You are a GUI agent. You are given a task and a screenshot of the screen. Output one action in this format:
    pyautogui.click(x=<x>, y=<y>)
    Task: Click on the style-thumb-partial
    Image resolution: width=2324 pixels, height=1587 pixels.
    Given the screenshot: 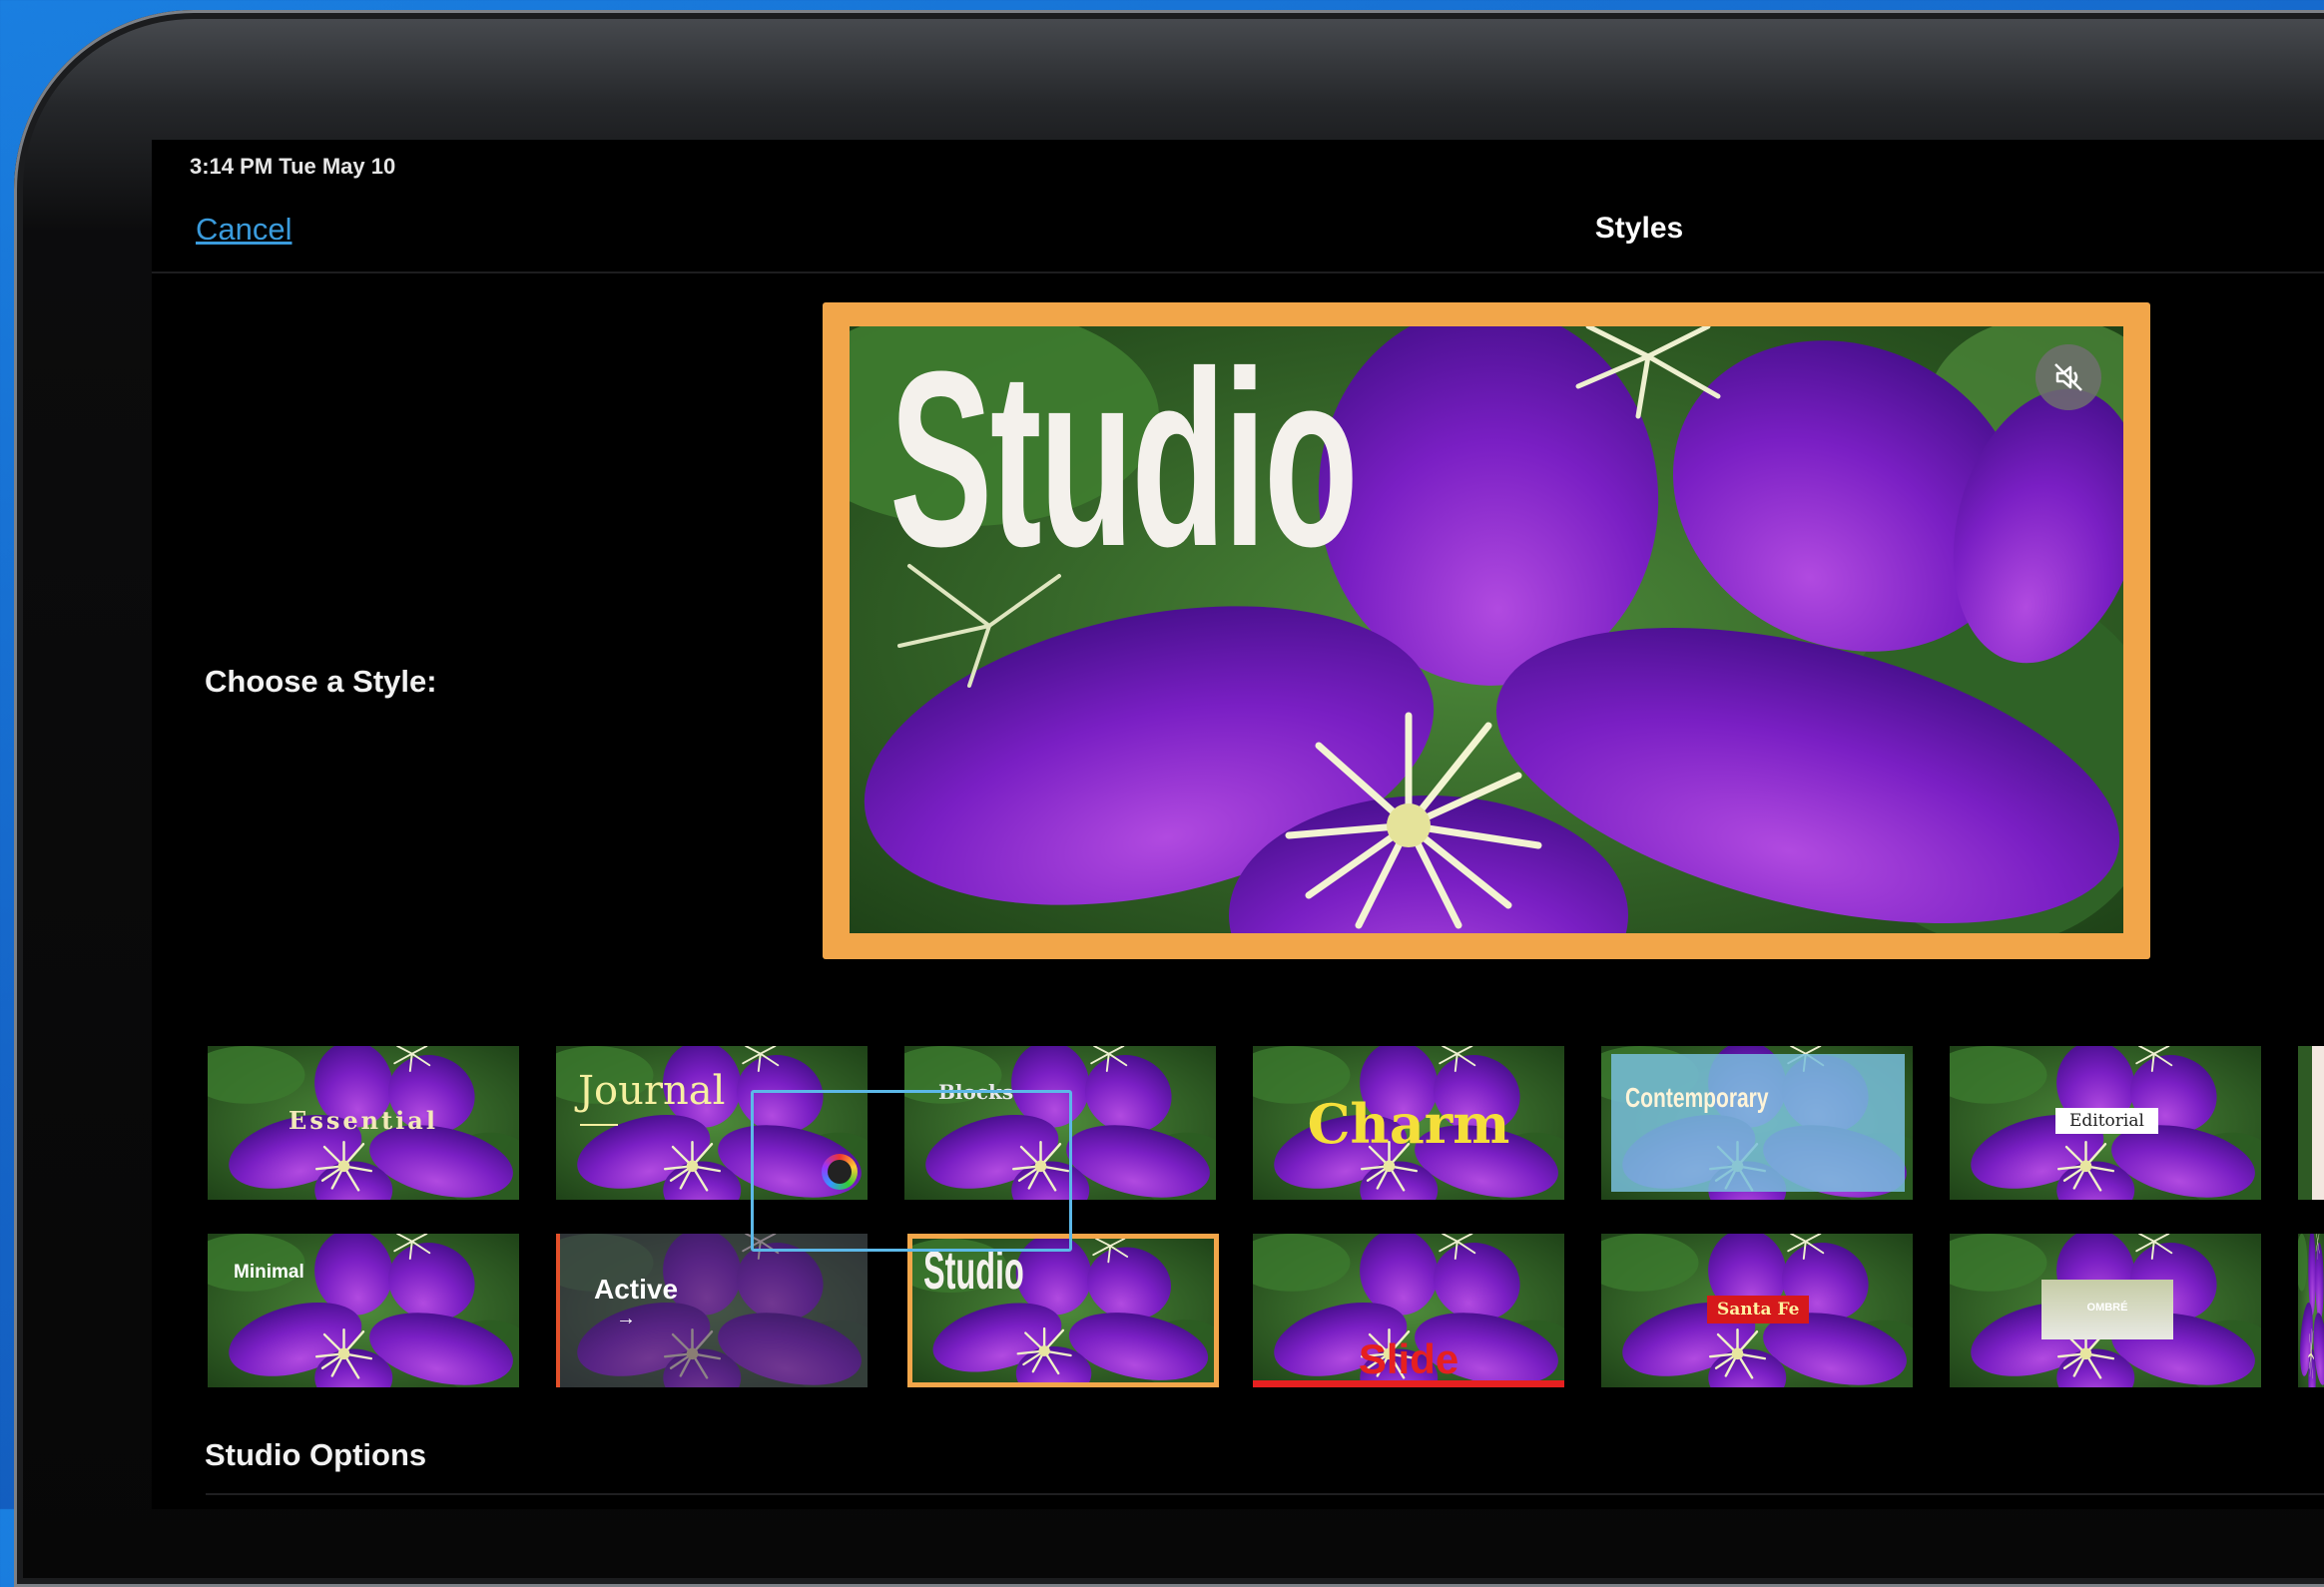 What is the action you would take?
    pyautogui.click(x=2311, y=1123)
    